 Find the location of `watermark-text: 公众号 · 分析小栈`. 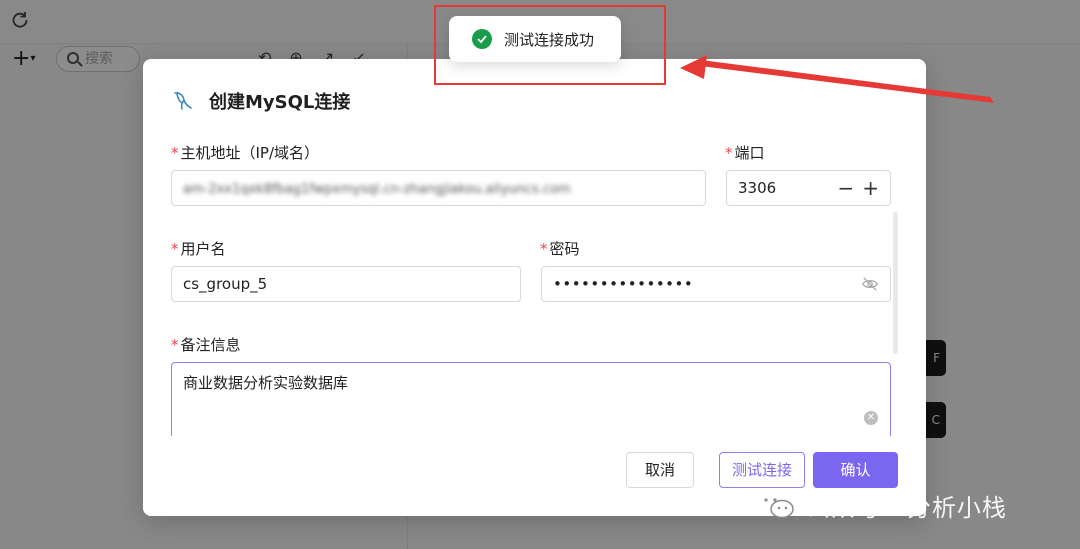

watermark-text: 公众号 · 分析小栈 is located at coordinates (906, 507).